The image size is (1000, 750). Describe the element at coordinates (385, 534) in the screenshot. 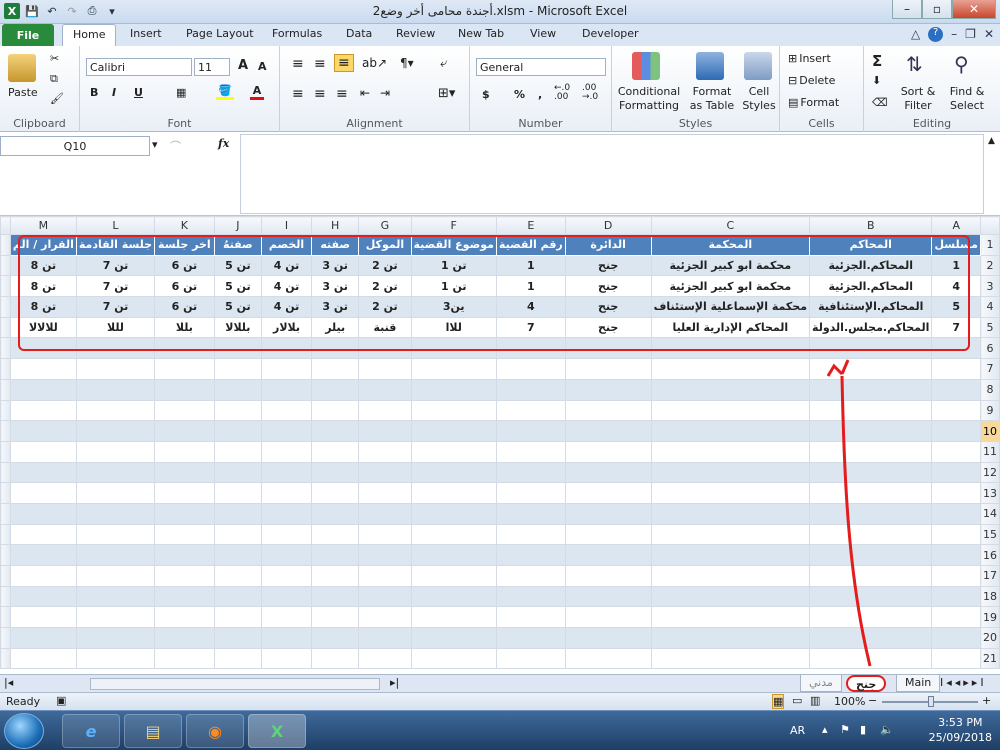

I see `cell-g15` at that location.